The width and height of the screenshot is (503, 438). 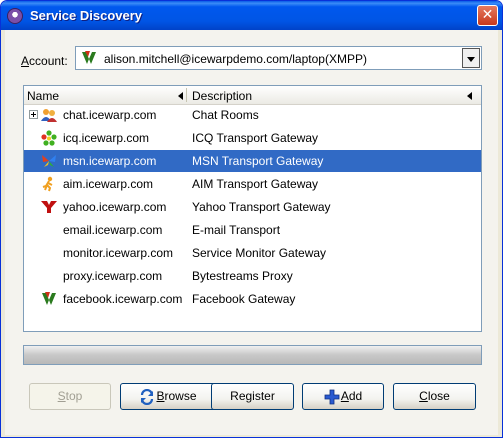 I want to click on chevron-down-icon, so click(x=471, y=58).